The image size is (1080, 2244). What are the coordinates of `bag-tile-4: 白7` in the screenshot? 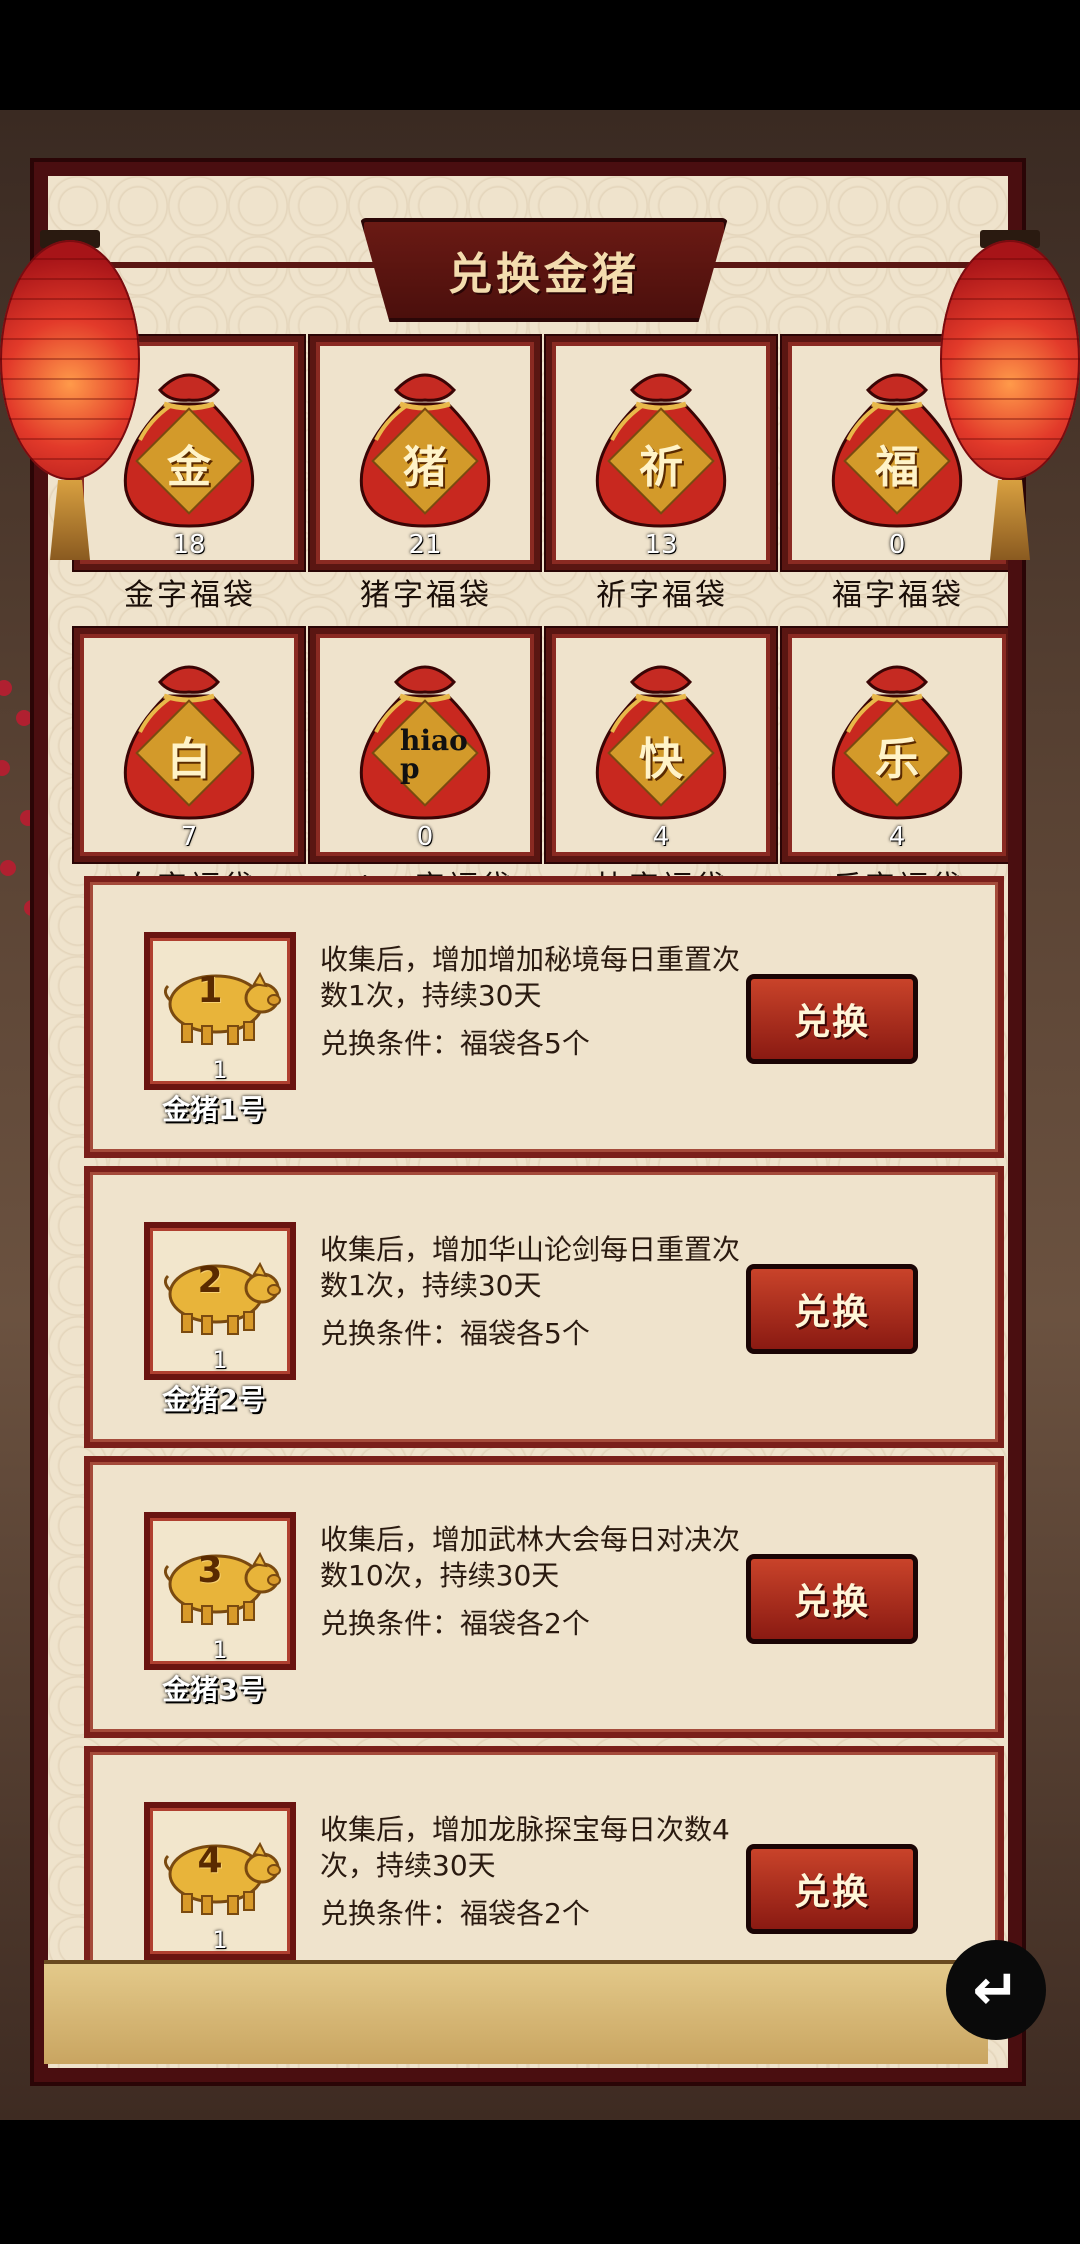 It's located at (189, 745).